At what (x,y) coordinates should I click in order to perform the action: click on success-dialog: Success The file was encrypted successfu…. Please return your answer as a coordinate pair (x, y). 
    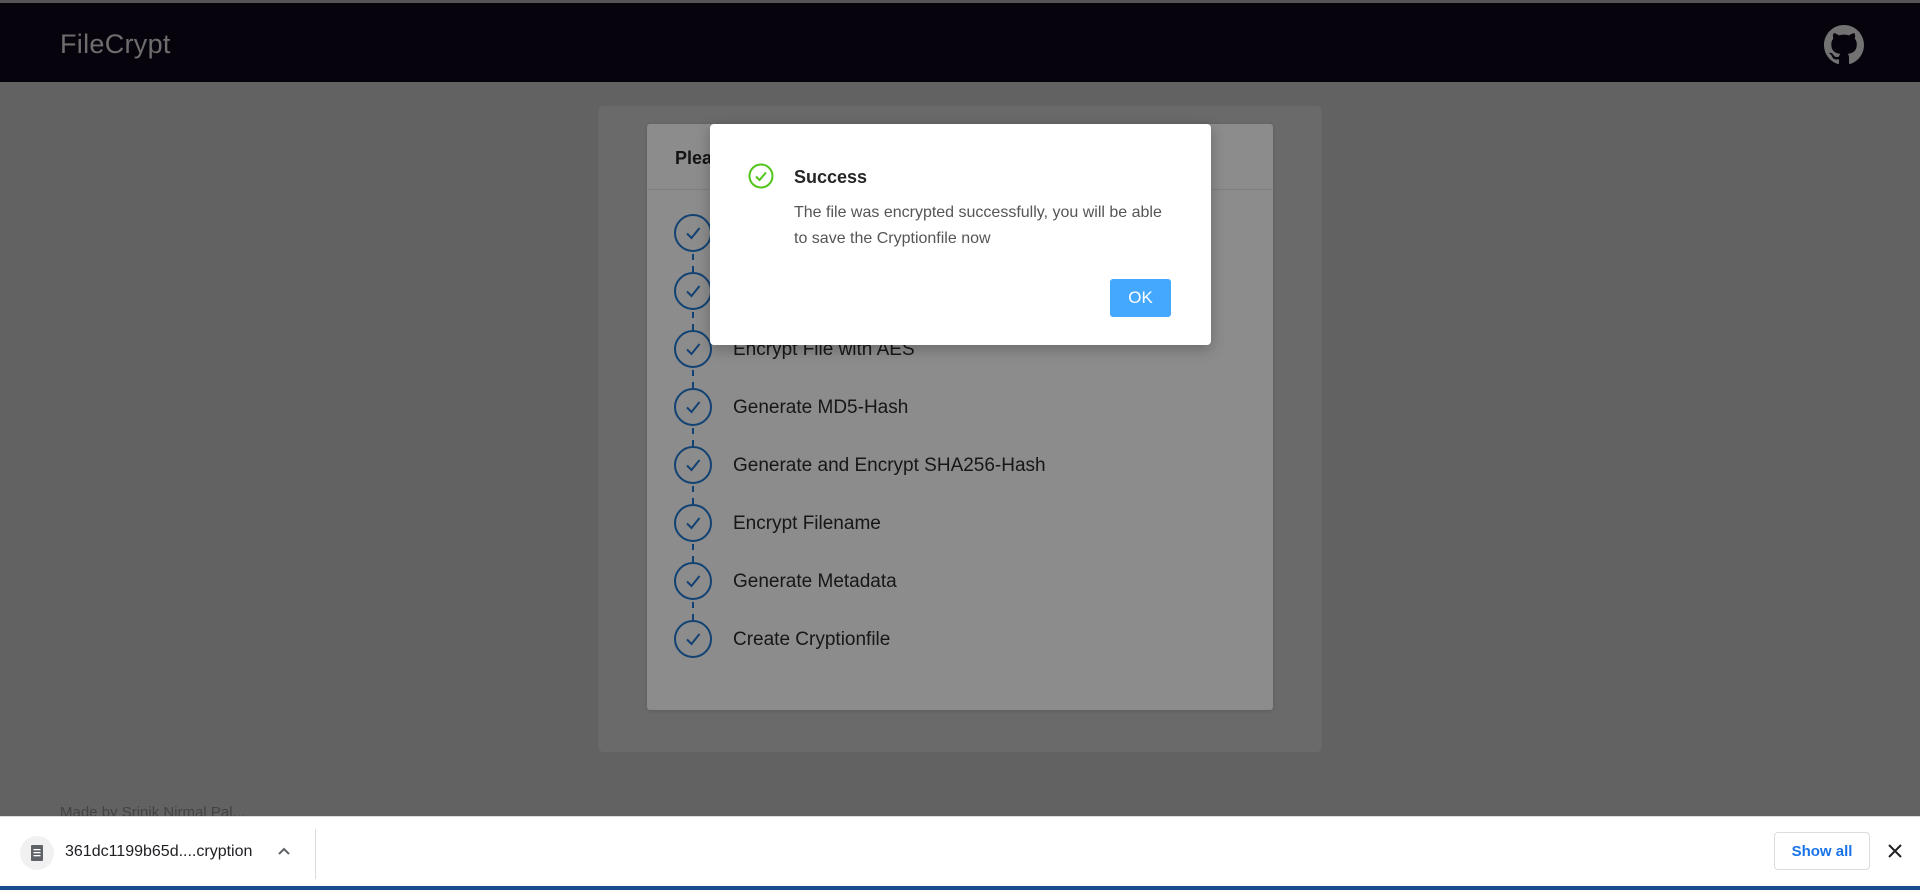
    Looking at the image, I should click on (960, 234).